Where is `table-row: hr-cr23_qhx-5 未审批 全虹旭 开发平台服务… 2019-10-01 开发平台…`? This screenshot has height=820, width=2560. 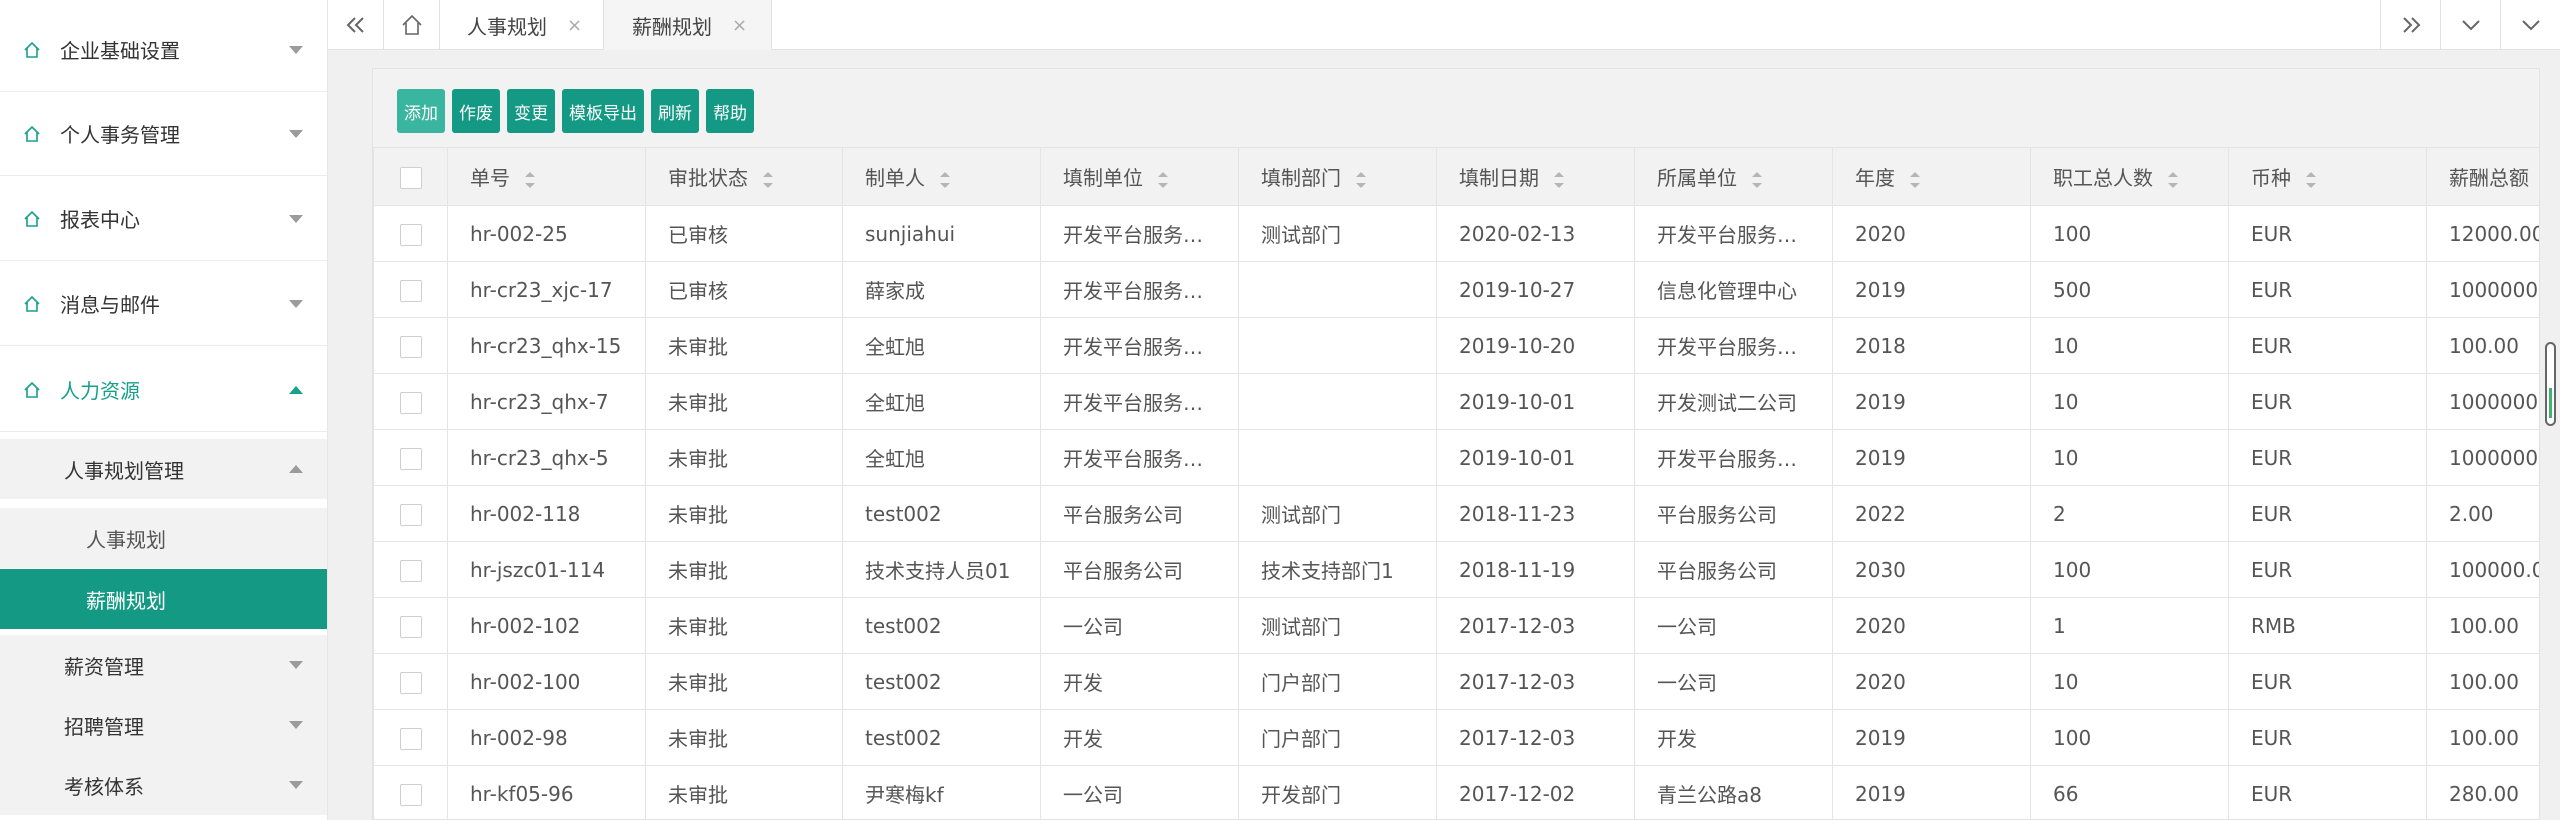 table-row: hr-cr23_qhx-5 未审批 全虹旭 开发平台服务… 2019-10-01 开发平台… is located at coordinates (1456, 457).